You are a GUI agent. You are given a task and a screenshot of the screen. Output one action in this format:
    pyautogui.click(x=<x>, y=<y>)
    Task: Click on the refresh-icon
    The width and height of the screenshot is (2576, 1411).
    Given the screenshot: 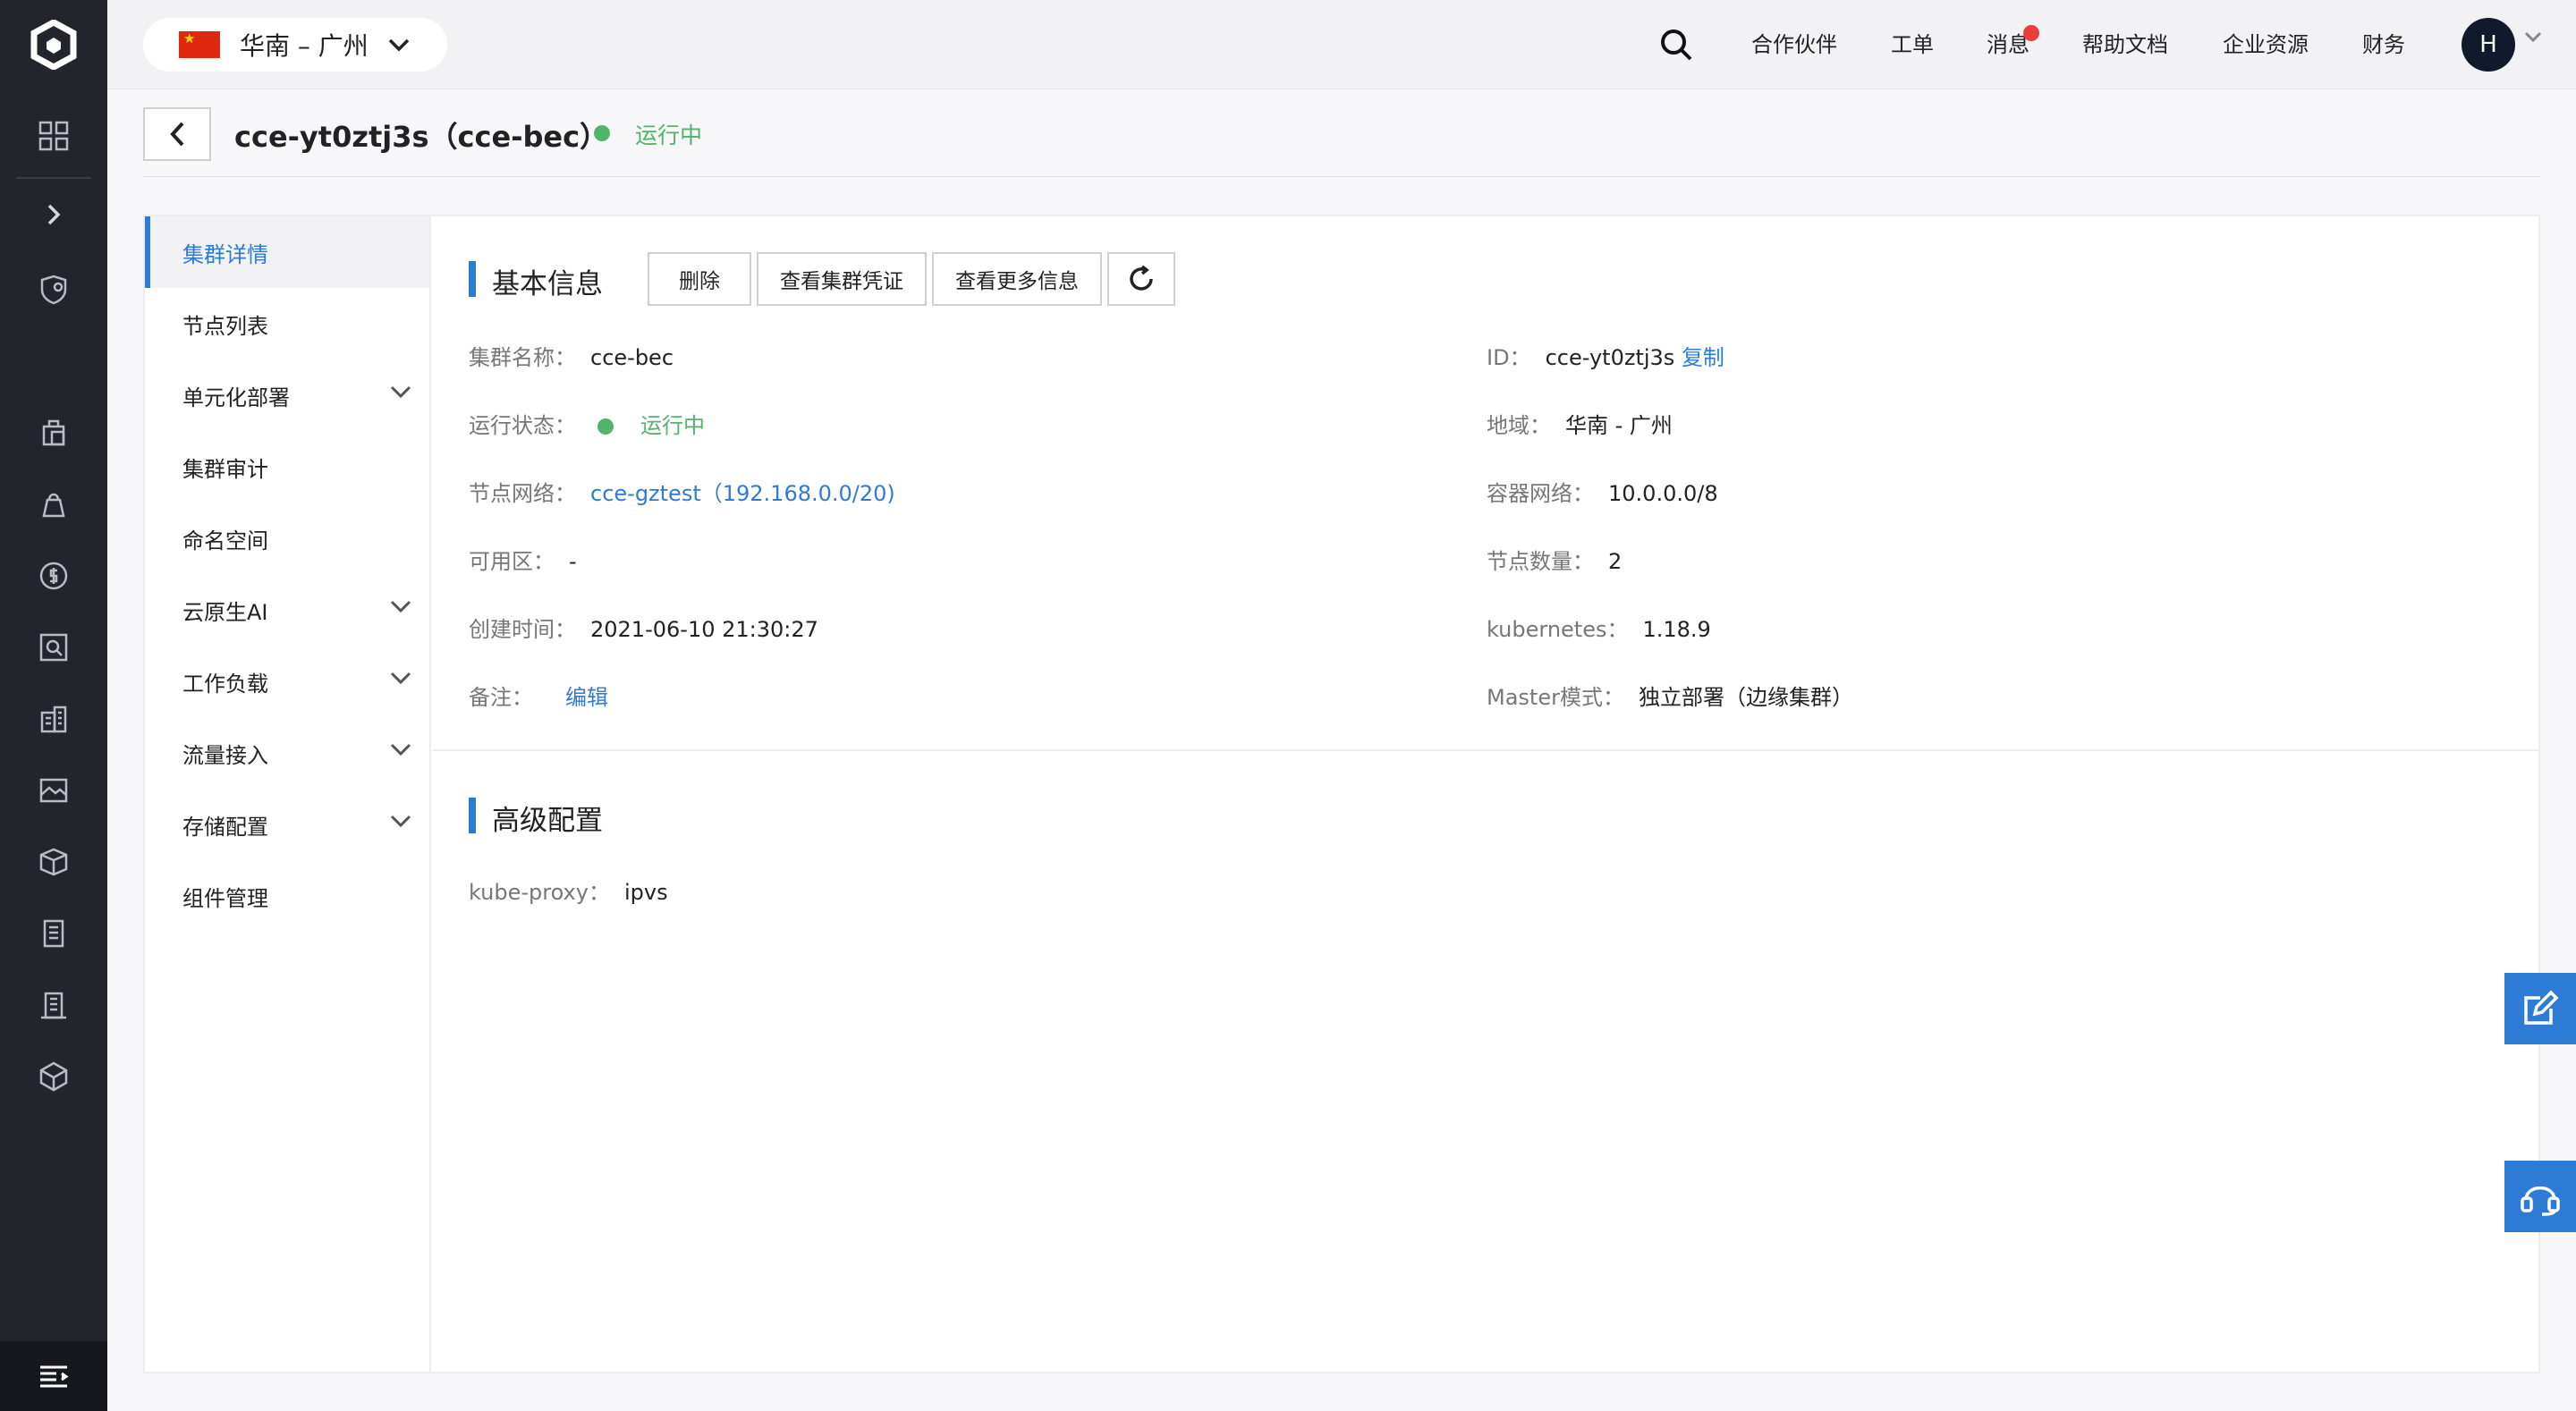 What is the action you would take?
    pyautogui.click(x=1141, y=278)
    